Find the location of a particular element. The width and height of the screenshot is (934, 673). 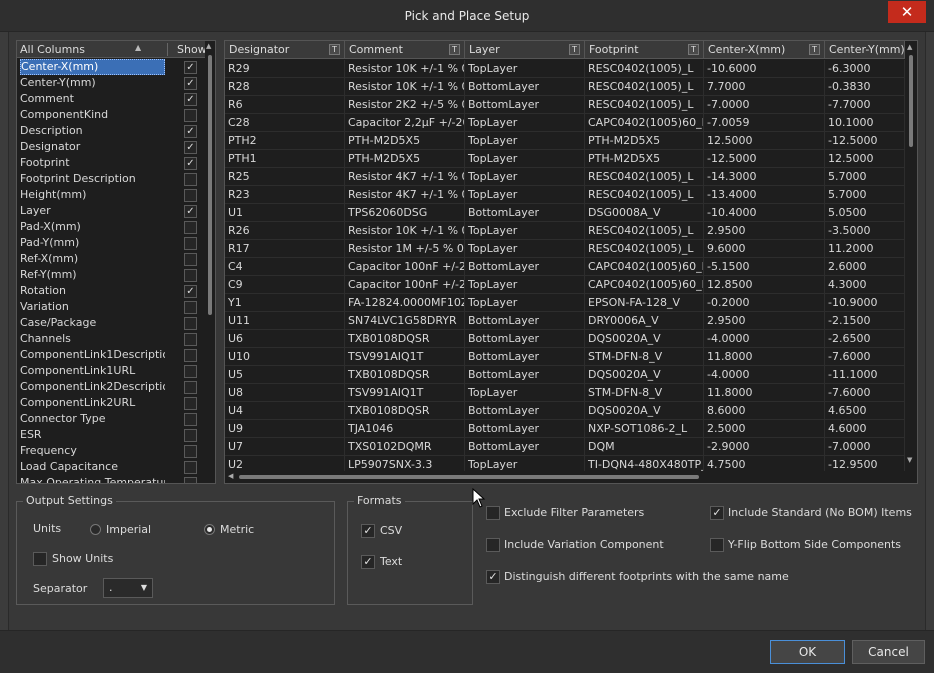

grid-column-header: Comment T is located at coordinates (405, 50).